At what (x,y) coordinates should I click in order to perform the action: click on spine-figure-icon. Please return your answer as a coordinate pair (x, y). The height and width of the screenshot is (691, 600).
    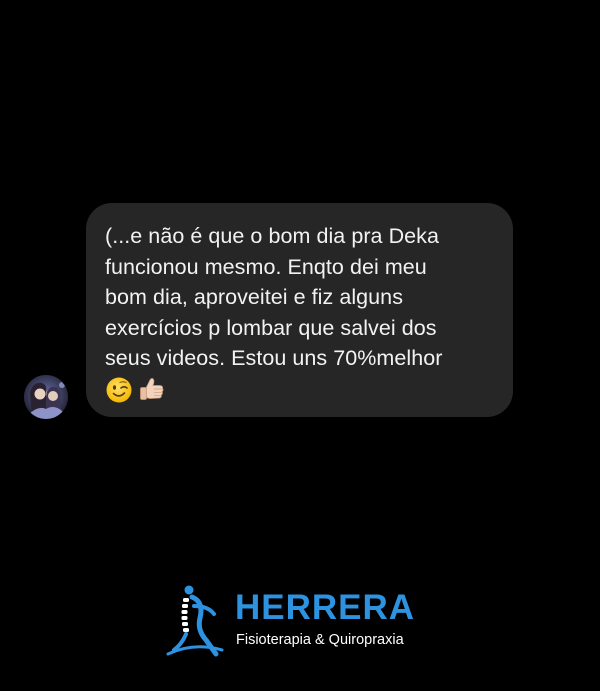
    Looking at the image, I should click on (195, 621).